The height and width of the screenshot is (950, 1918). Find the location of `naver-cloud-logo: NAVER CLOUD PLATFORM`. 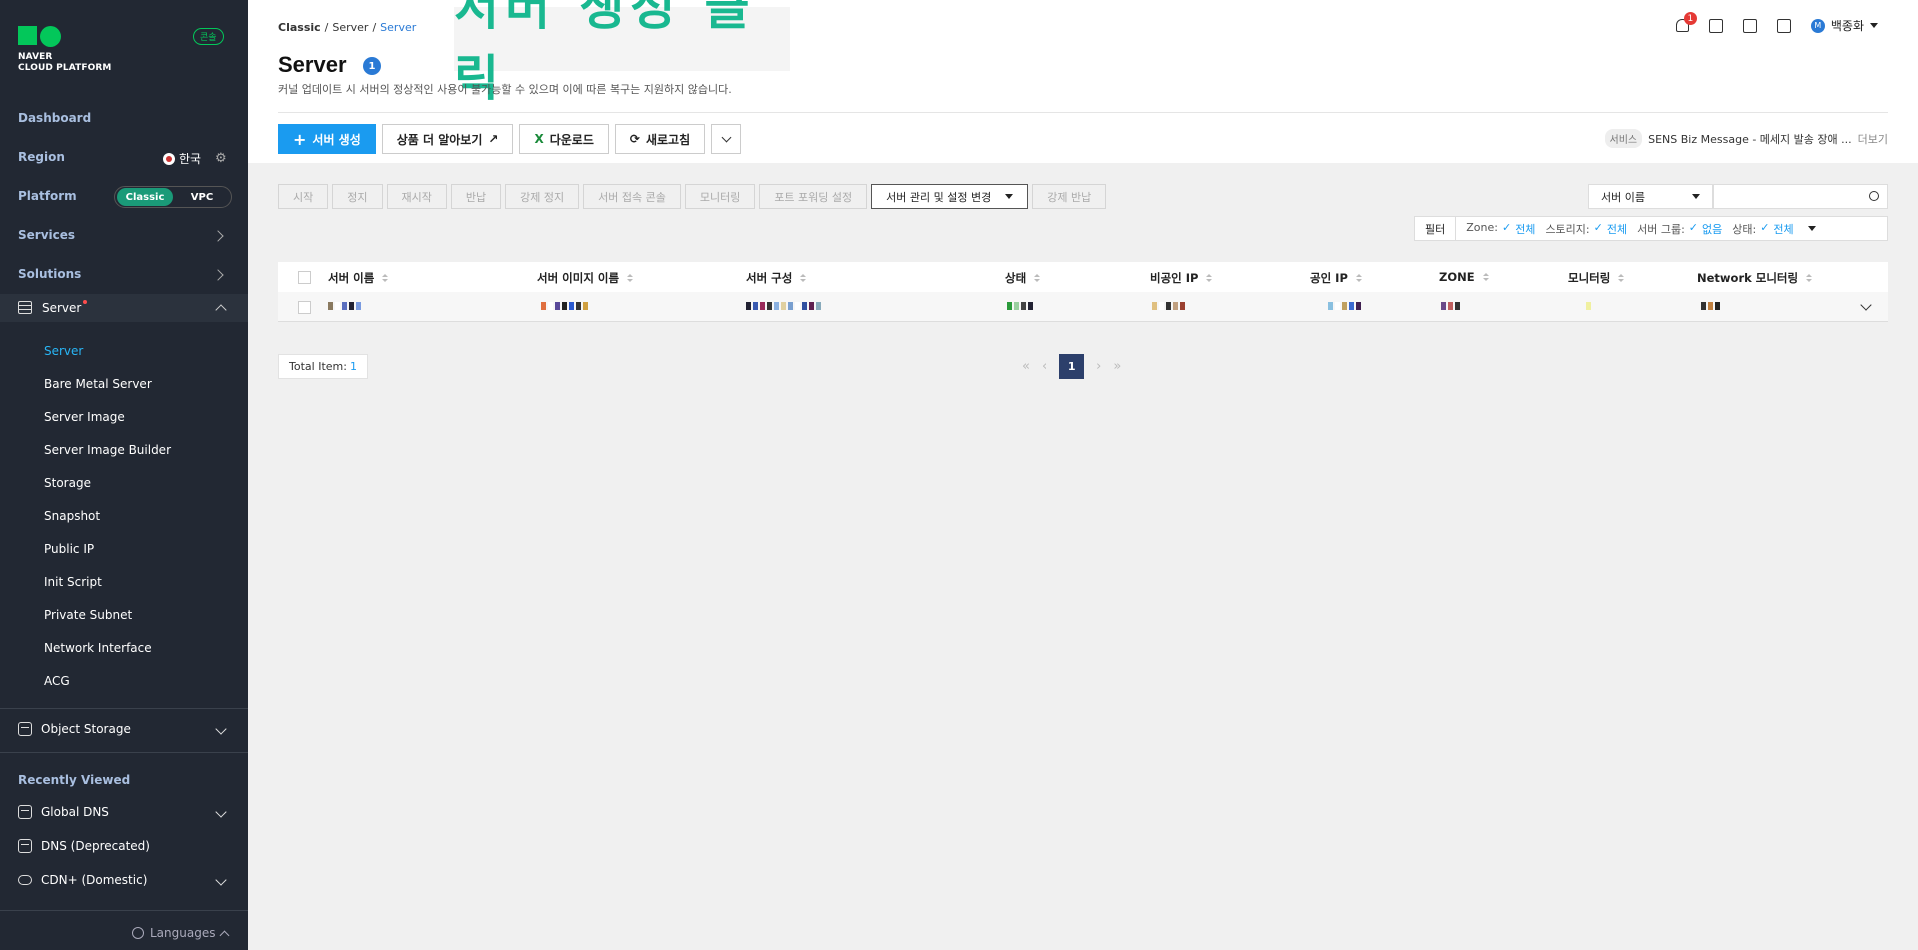

naver-cloud-logo: NAVER CLOUD PLATFORM is located at coordinates (64, 50).